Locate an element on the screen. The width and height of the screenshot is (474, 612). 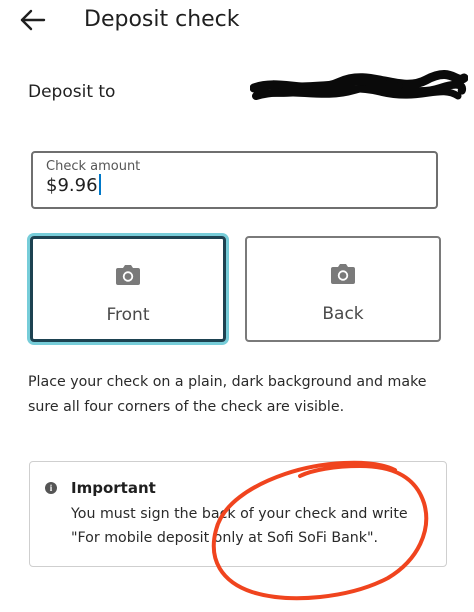
check-amount-input: Check amount $9.96 is located at coordinates (234, 180).